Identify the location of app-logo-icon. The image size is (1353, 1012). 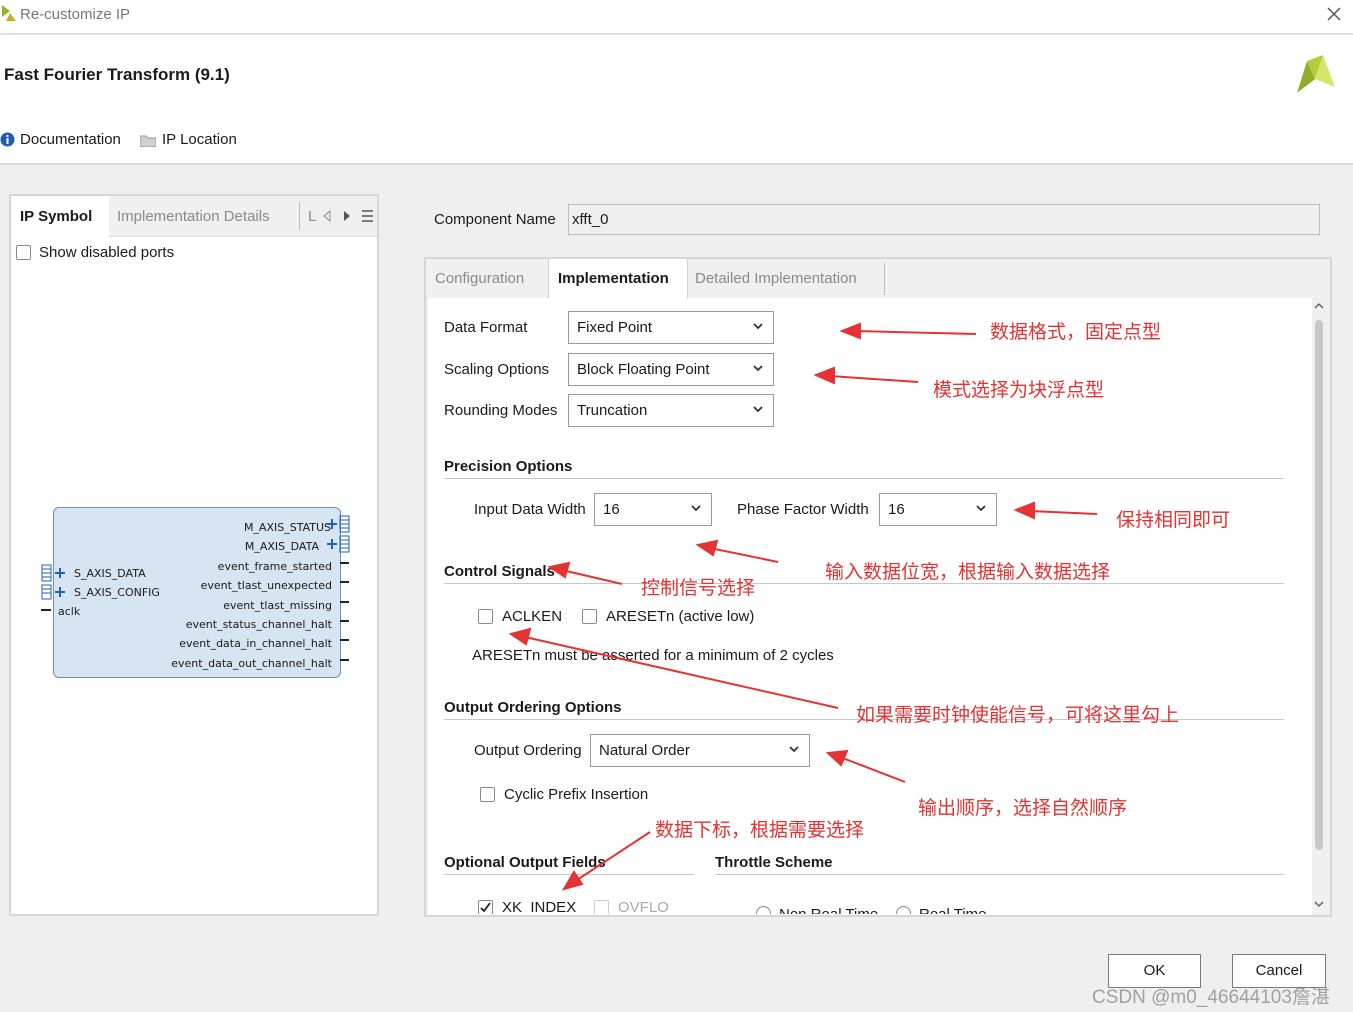
(9, 13).